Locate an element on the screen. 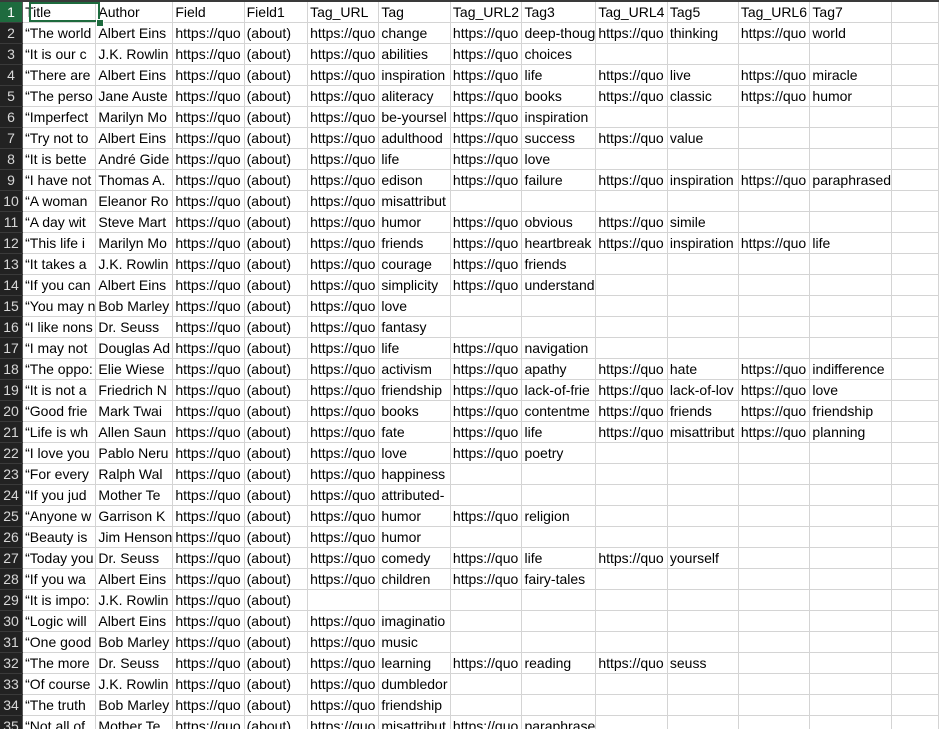 This screenshot has width=939, height=729. cell: “A day wit is located at coordinates (59, 222).